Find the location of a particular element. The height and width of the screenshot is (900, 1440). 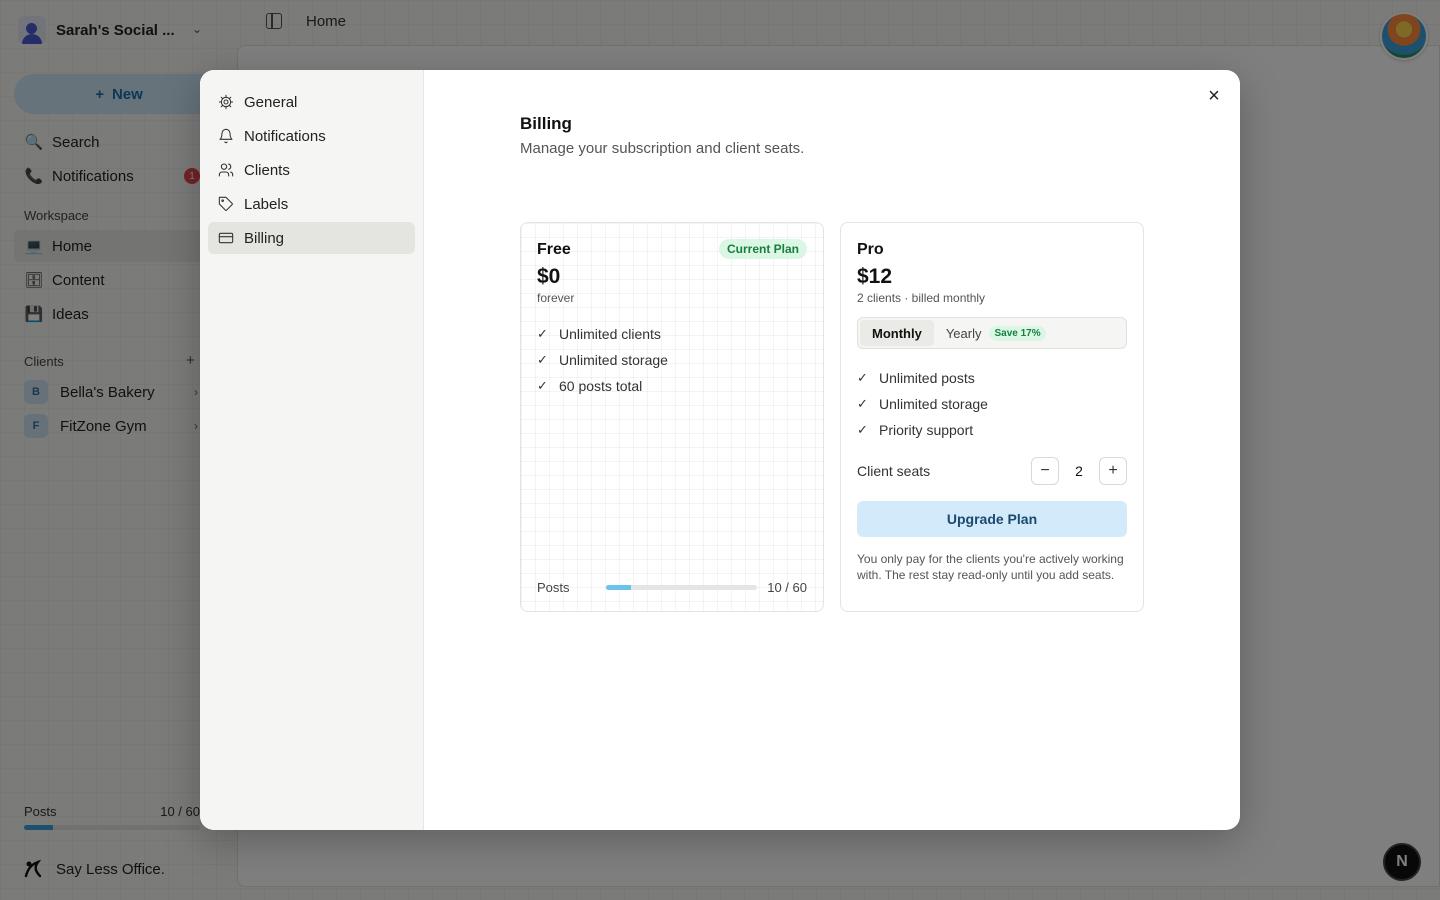

feature-item: ✓ 60 posts total is located at coordinates (672, 386).